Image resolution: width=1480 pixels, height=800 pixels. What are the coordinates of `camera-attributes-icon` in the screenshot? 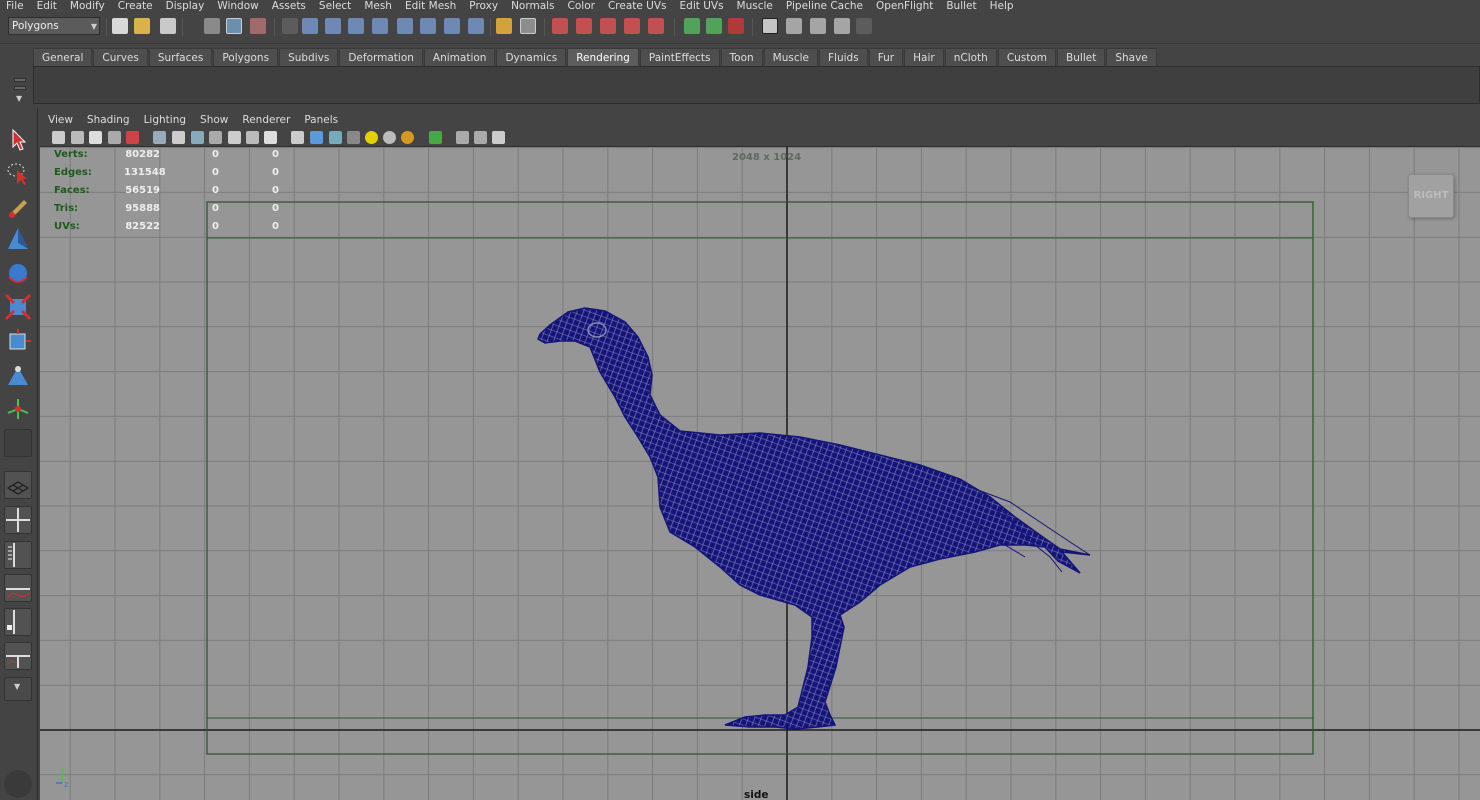 It's located at (77, 137).